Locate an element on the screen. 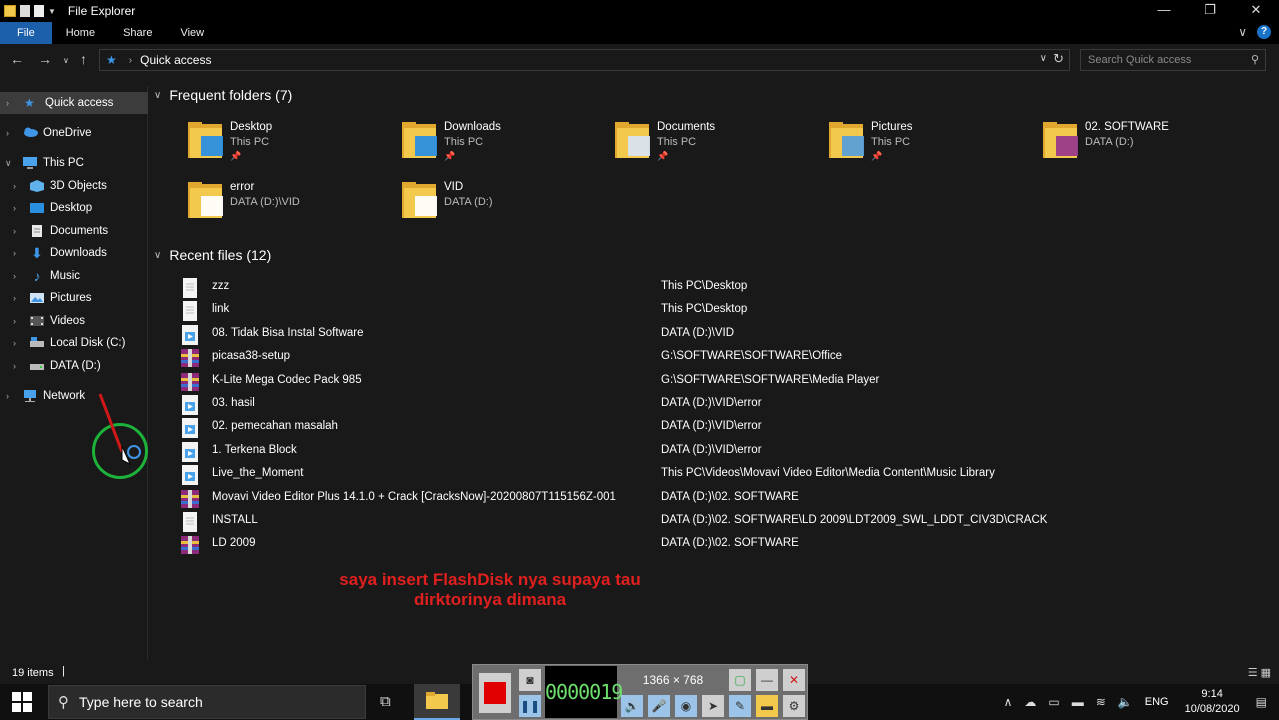 This screenshot has width=1279, height=720. help-icon: ? is located at coordinates (1264, 32).